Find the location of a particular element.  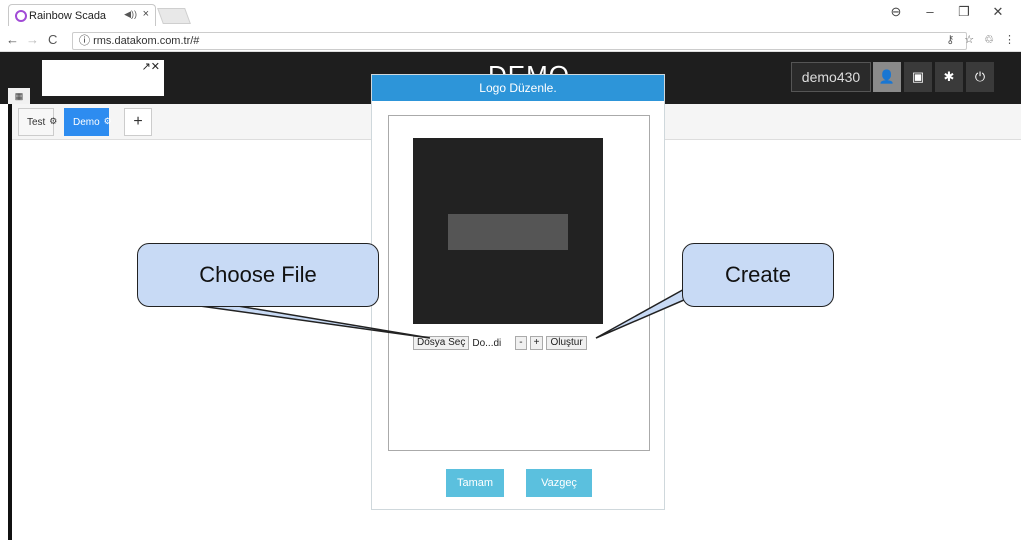

address-bar: ← → C ⓘ rms.datakom.com.tr/# ⚷ ☆ ♲ ⋮ is located at coordinates (510, 41).